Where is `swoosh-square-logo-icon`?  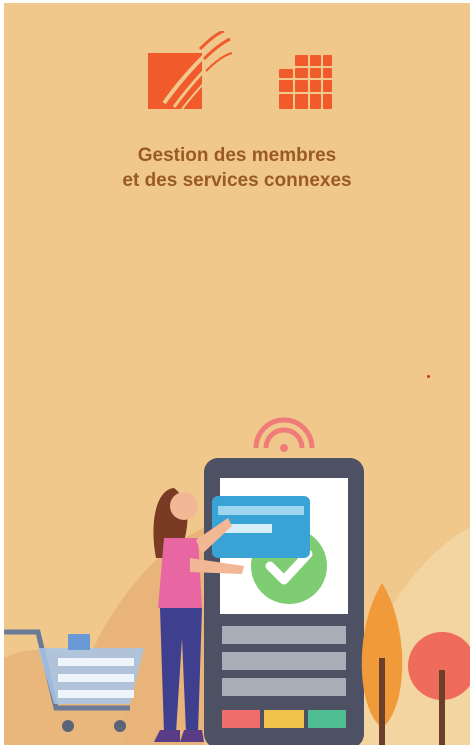 swoosh-square-logo-icon is located at coordinates (190, 69).